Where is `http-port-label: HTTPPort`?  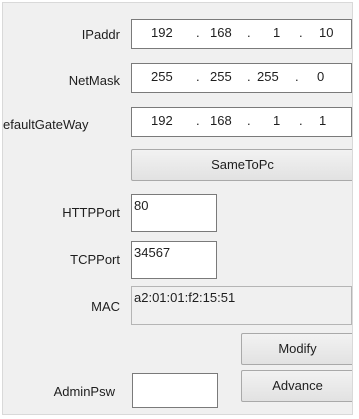
http-port-label: HTTPPort is located at coordinates (91, 212).